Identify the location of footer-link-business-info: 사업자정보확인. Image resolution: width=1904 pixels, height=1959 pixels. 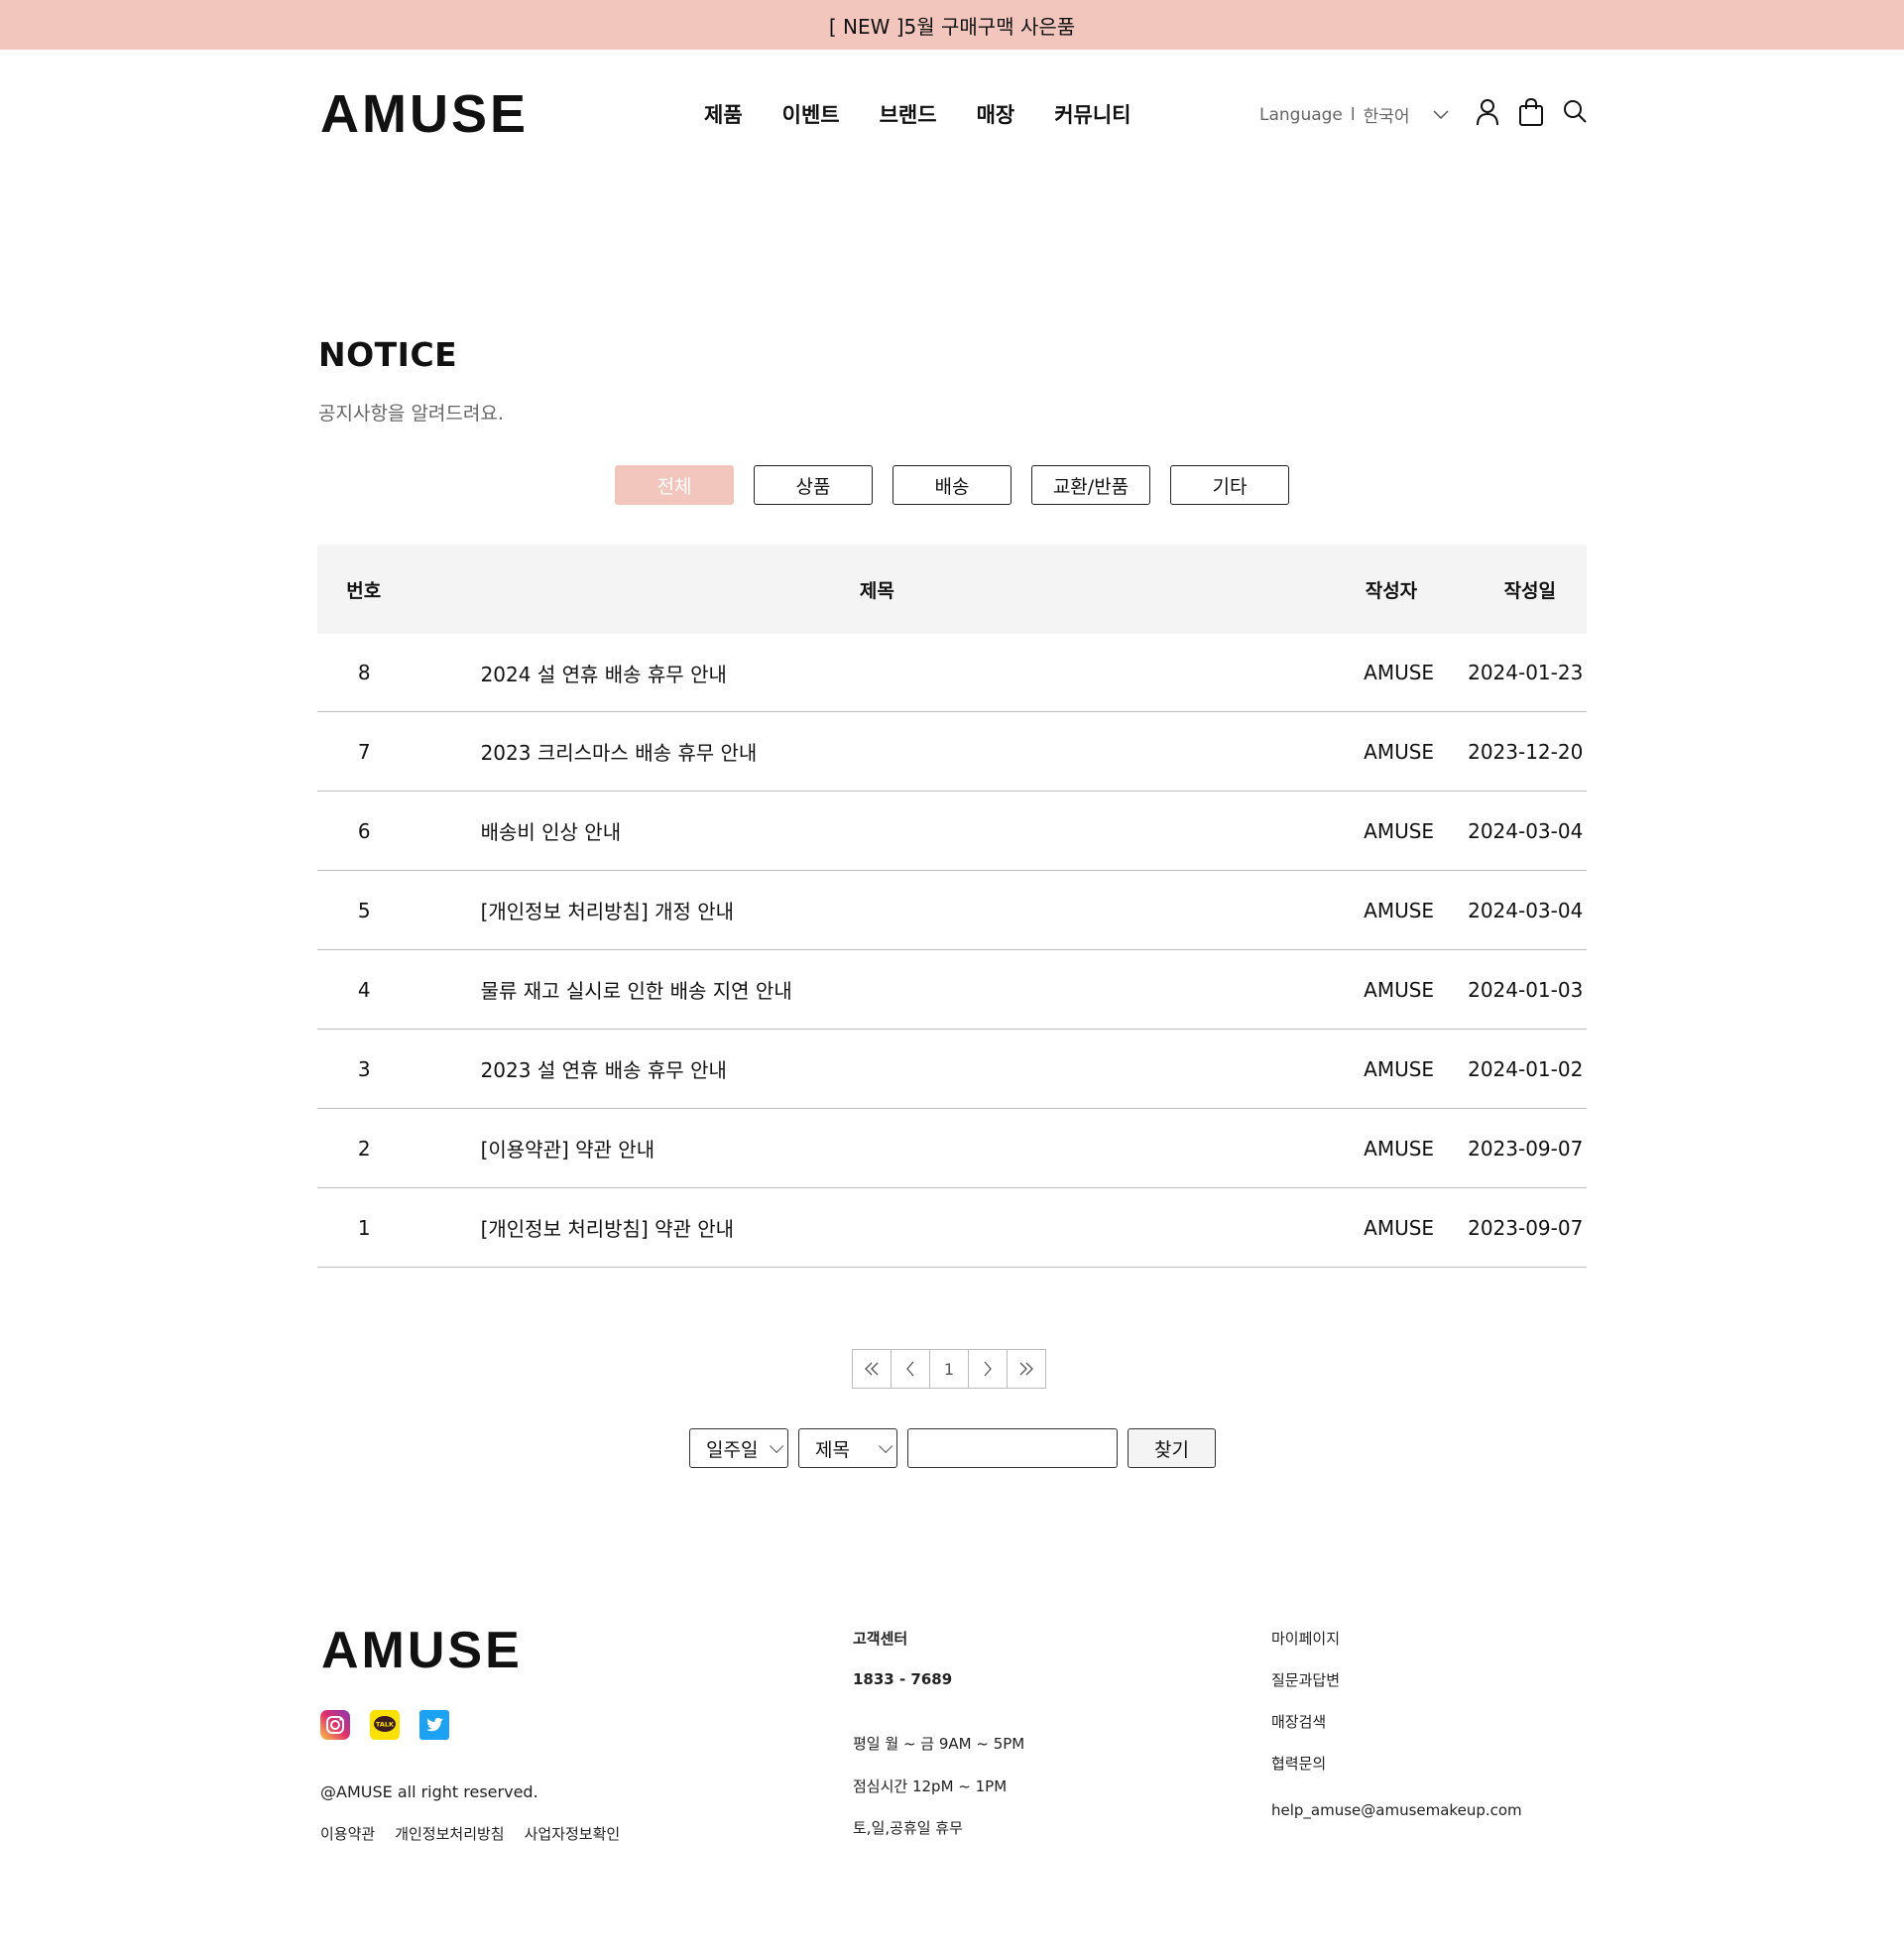
(573, 1833).